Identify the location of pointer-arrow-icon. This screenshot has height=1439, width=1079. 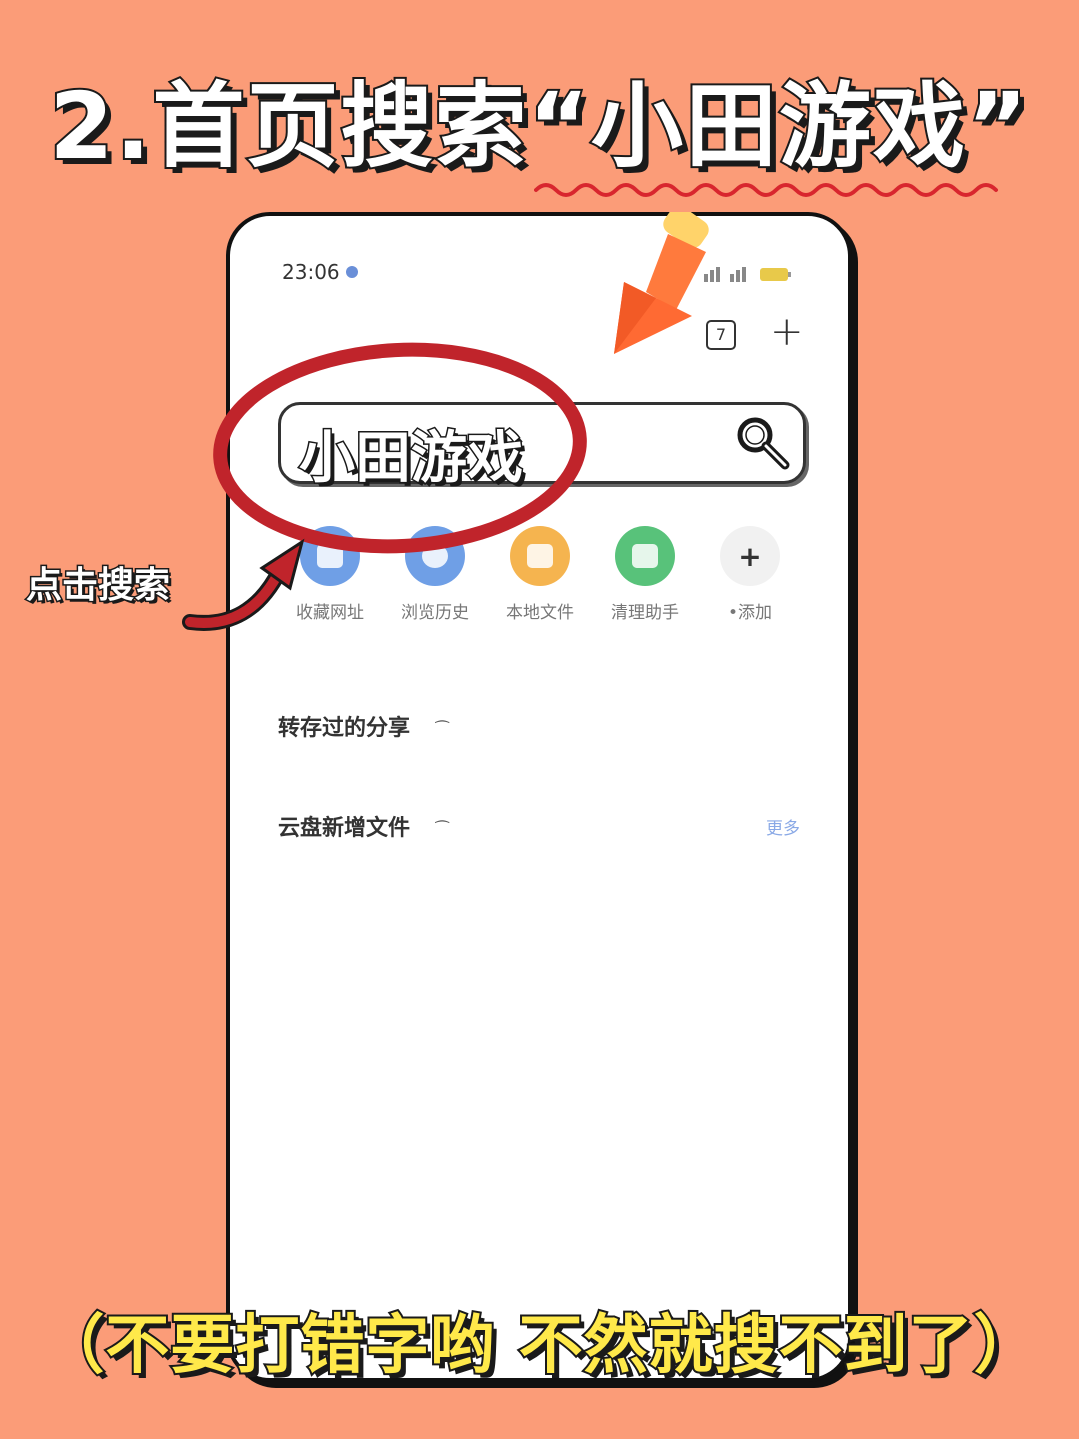
(661, 283).